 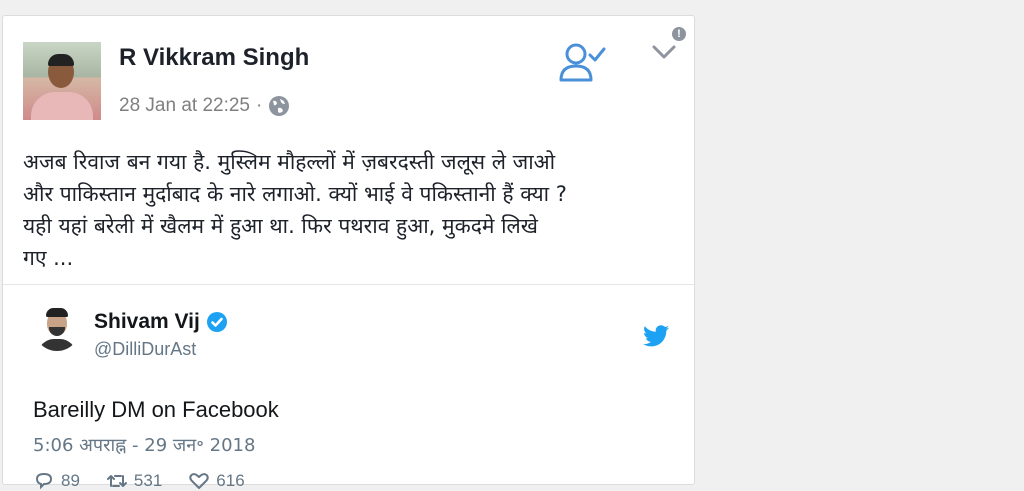 What do you see at coordinates (147, 321) in the screenshot?
I see `tweet-author-name-label: Shivam Vij` at bounding box center [147, 321].